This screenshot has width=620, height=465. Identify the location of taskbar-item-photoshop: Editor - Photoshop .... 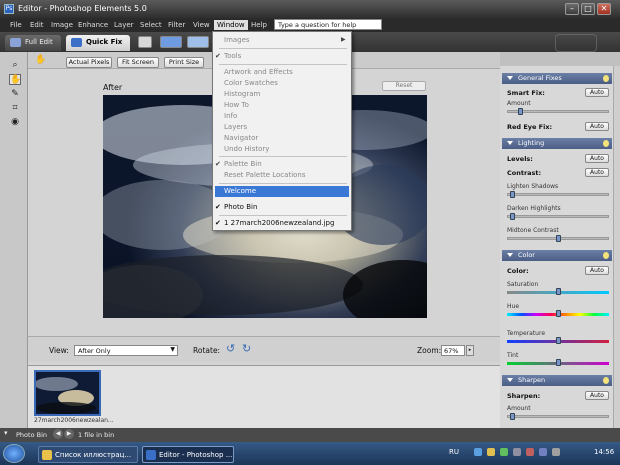
(188, 454).